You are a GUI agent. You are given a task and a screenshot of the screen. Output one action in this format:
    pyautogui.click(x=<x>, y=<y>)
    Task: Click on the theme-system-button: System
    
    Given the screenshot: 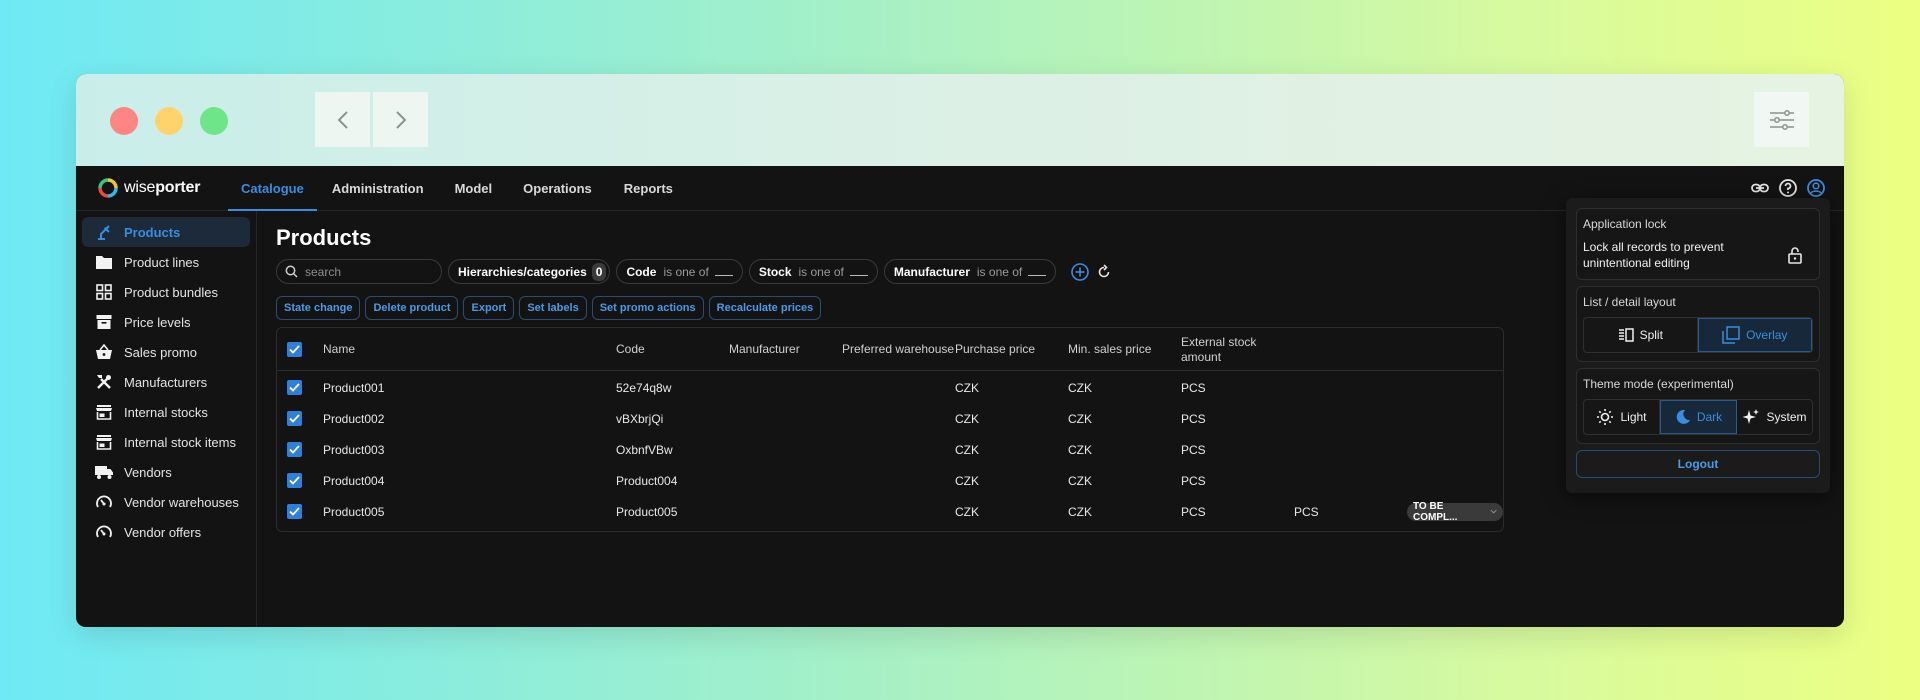 What is the action you would take?
    pyautogui.click(x=1774, y=417)
    